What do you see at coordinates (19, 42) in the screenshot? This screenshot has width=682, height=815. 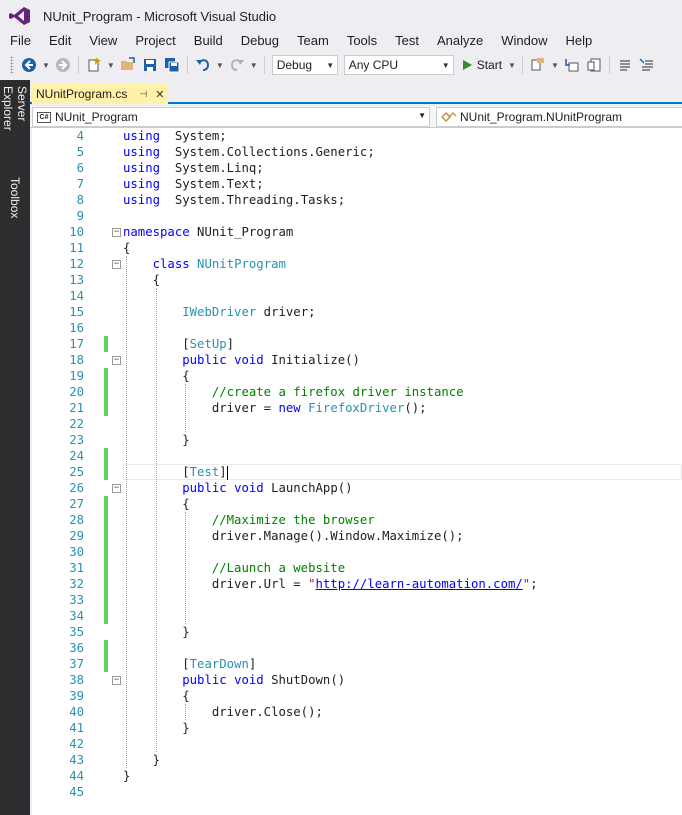 I see `menu-file: File` at bounding box center [19, 42].